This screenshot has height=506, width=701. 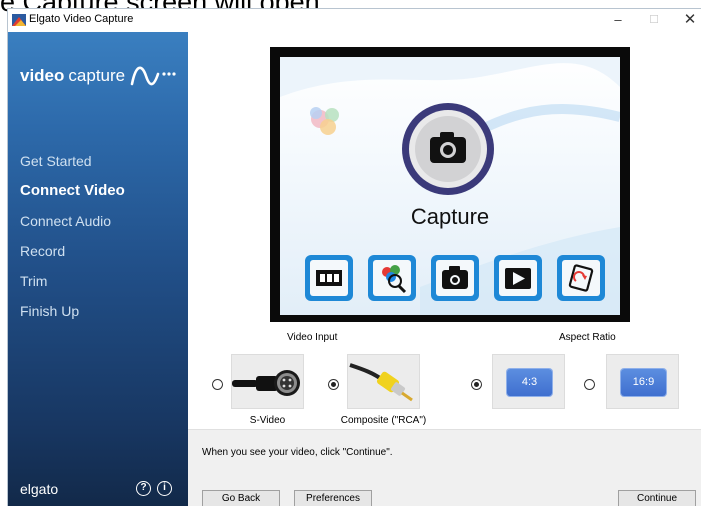 I want to click on s-video-caption: S-Video, so click(x=267, y=420).